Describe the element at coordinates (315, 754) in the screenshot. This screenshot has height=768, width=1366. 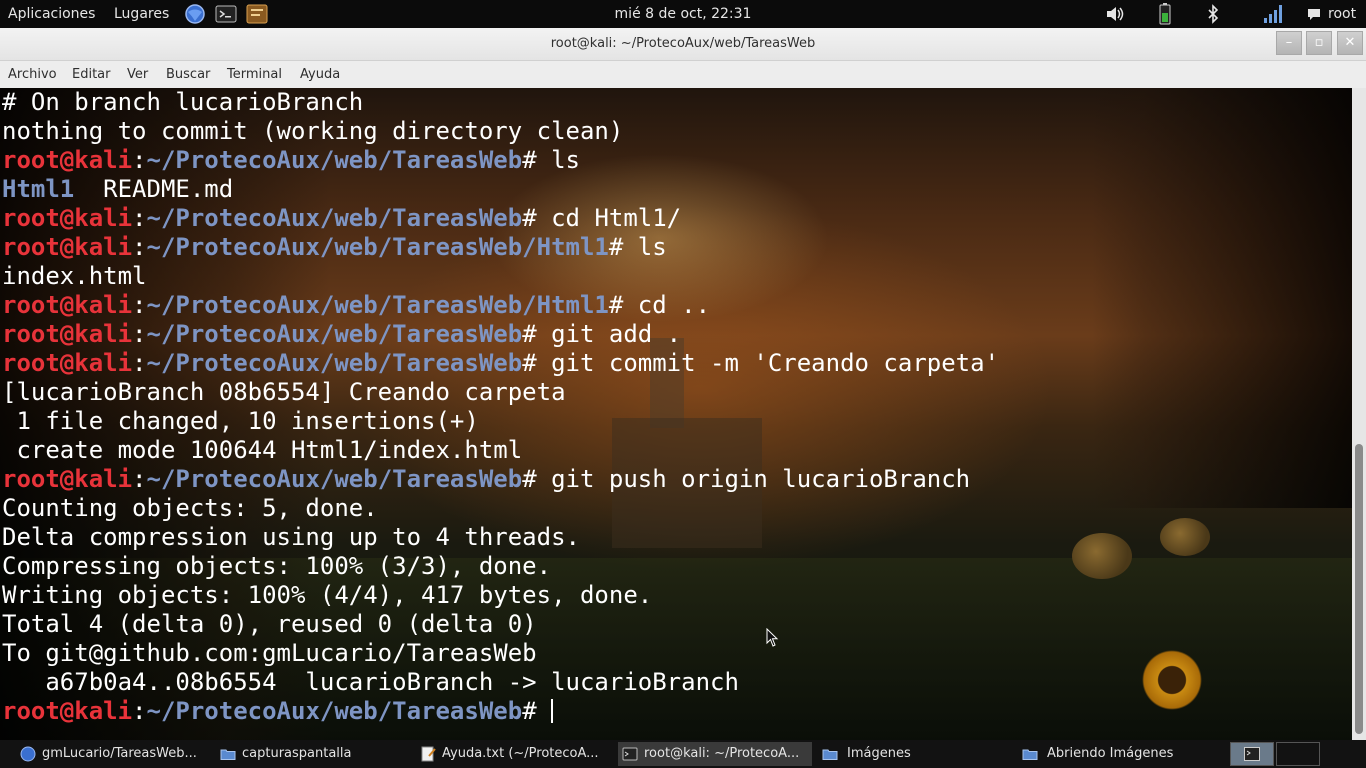
I see `task-capturaspantalla: capturaspantalla` at that location.